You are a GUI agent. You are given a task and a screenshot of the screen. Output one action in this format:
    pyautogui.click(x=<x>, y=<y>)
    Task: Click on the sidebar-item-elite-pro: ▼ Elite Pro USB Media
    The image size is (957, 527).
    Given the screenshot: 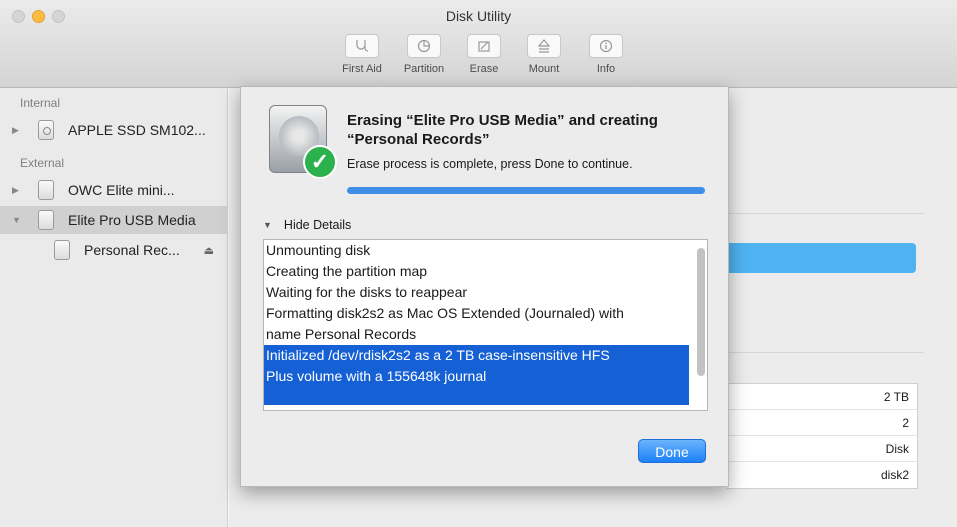 What is the action you would take?
    pyautogui.click(x=114, y=220)
    